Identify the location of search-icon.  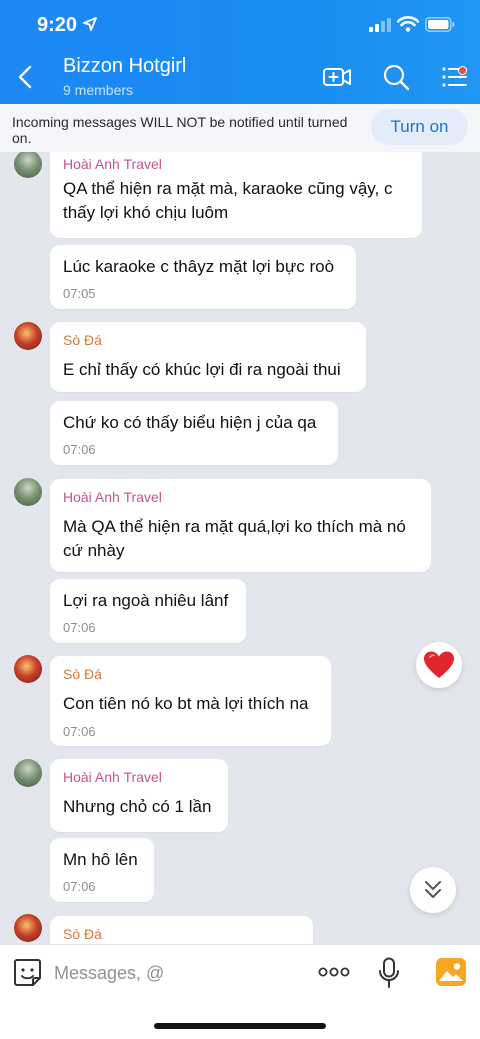
(396, 77).